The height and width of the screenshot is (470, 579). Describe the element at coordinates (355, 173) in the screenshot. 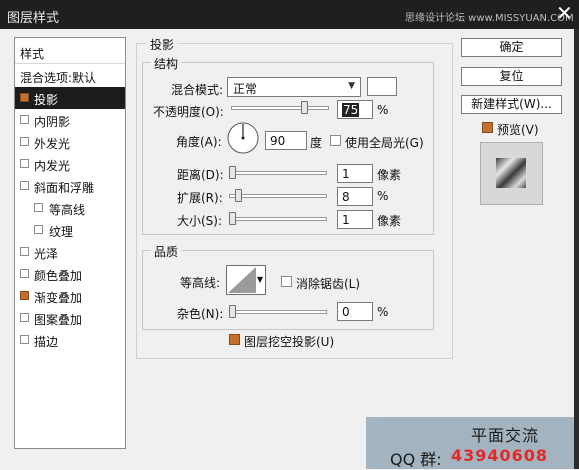

I see `distance-input: 1` at that location.